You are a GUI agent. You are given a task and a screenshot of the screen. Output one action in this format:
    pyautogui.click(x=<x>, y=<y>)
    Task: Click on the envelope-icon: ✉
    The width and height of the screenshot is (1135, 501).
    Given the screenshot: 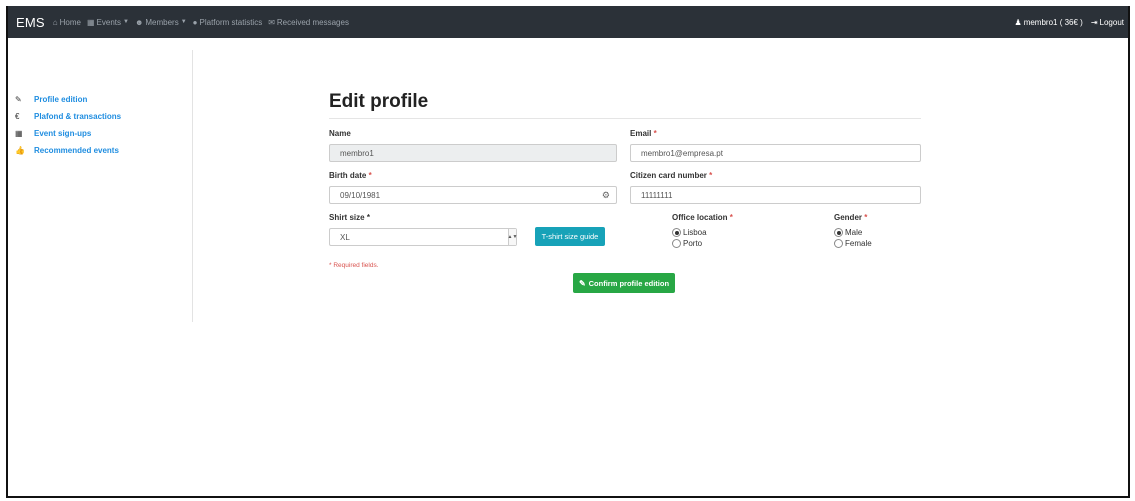 What is the action you would take?
    pyautogui.click(x=271, y=22)
    